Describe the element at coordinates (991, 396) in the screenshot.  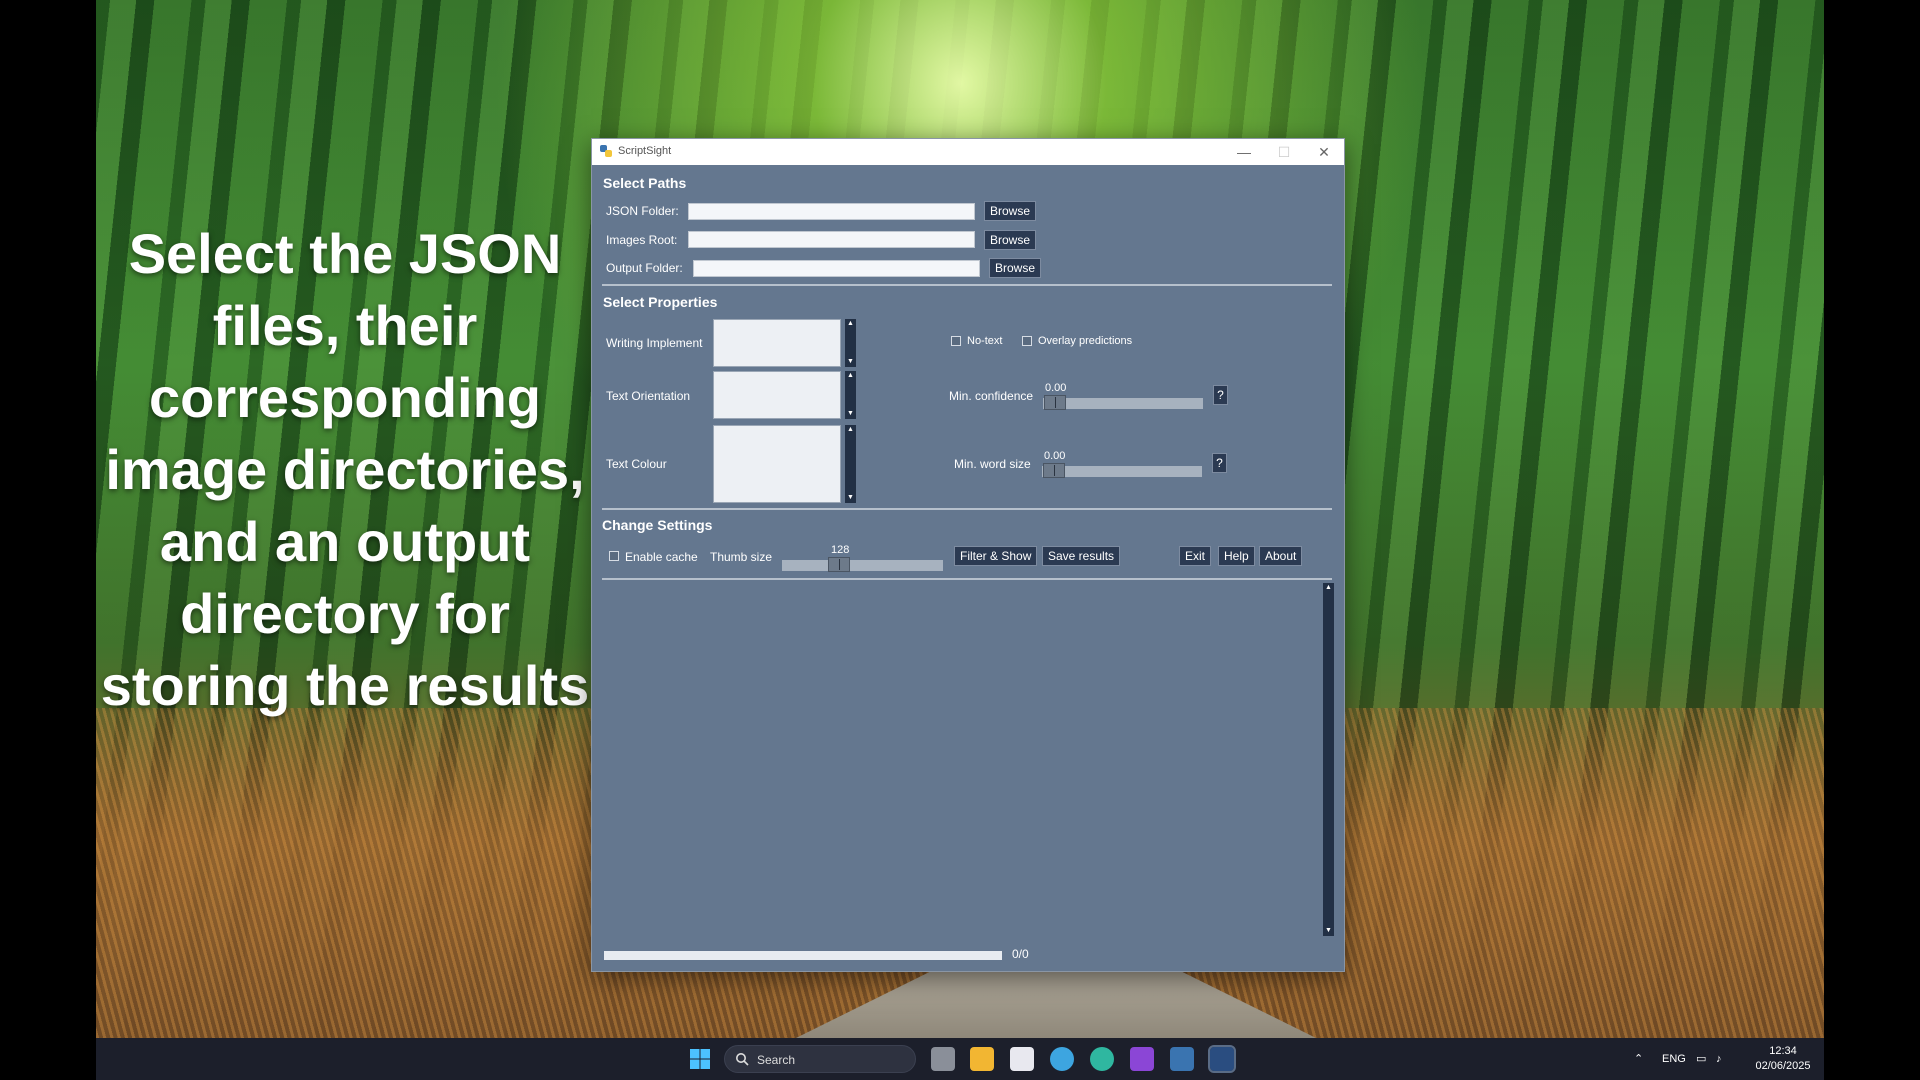
I see `min-confidence-label: Min. confidence` at that location.